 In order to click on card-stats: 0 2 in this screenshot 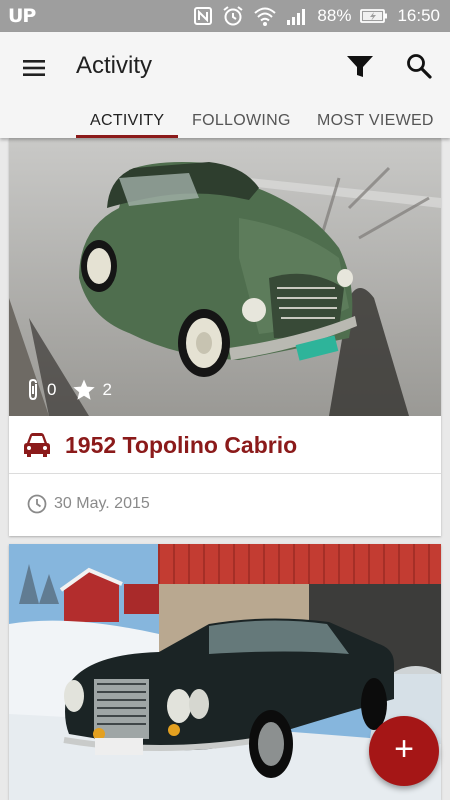, I will do `click(76, 390)`.